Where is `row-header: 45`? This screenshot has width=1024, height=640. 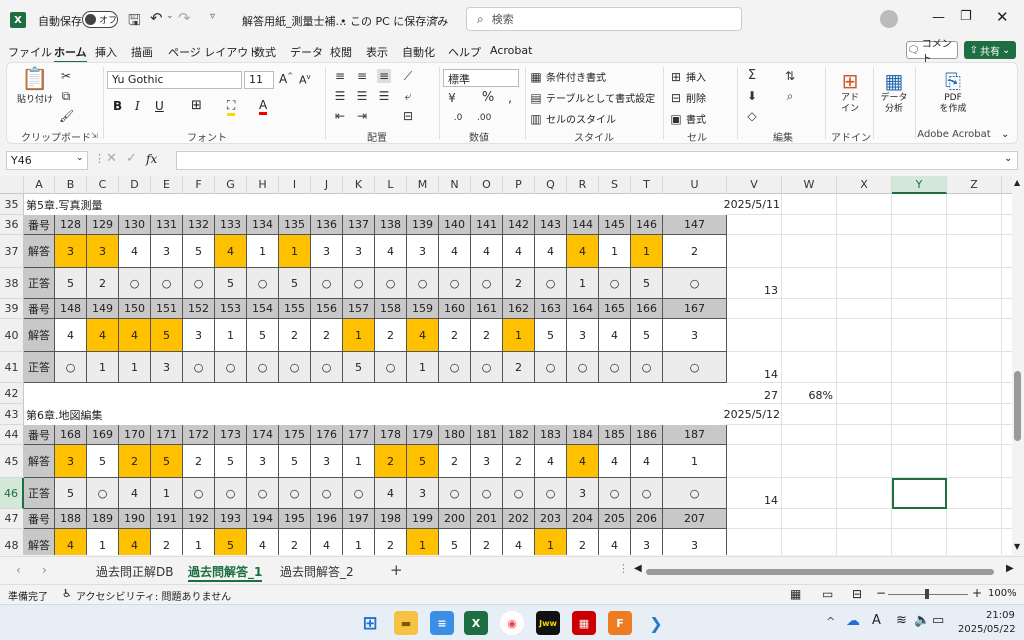
row-header: 45 is located at coordinates (12, 461).